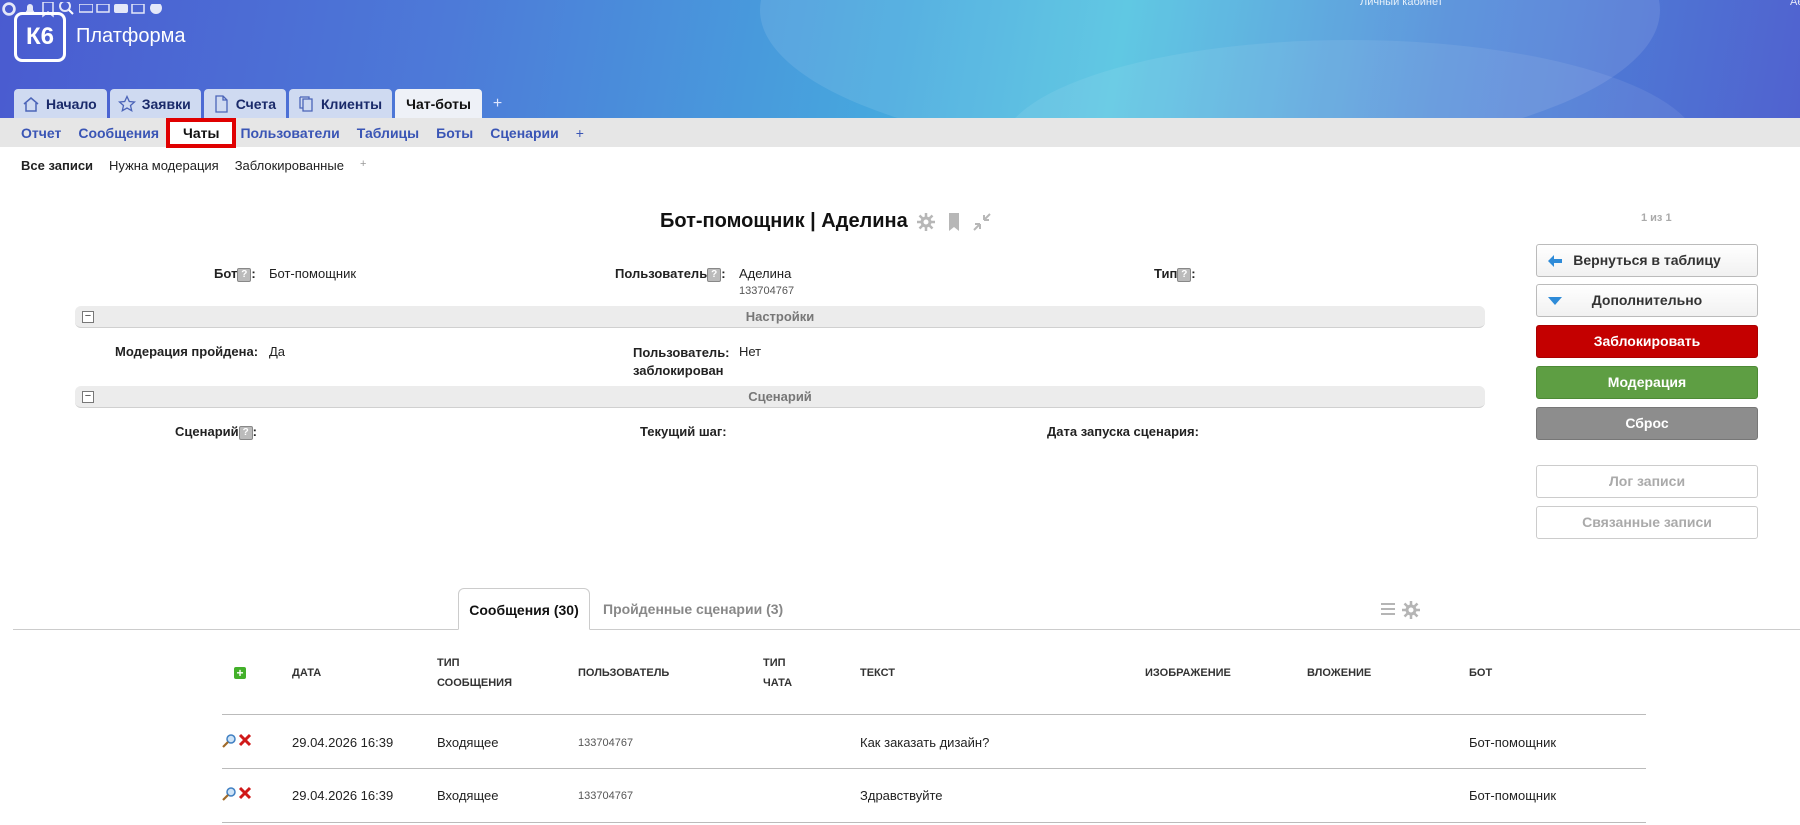 The height and width of the screenshot is (825, 1800). Describe the element at coordinates (934, 822) in the screenshot. I see `row-divider` at that location.